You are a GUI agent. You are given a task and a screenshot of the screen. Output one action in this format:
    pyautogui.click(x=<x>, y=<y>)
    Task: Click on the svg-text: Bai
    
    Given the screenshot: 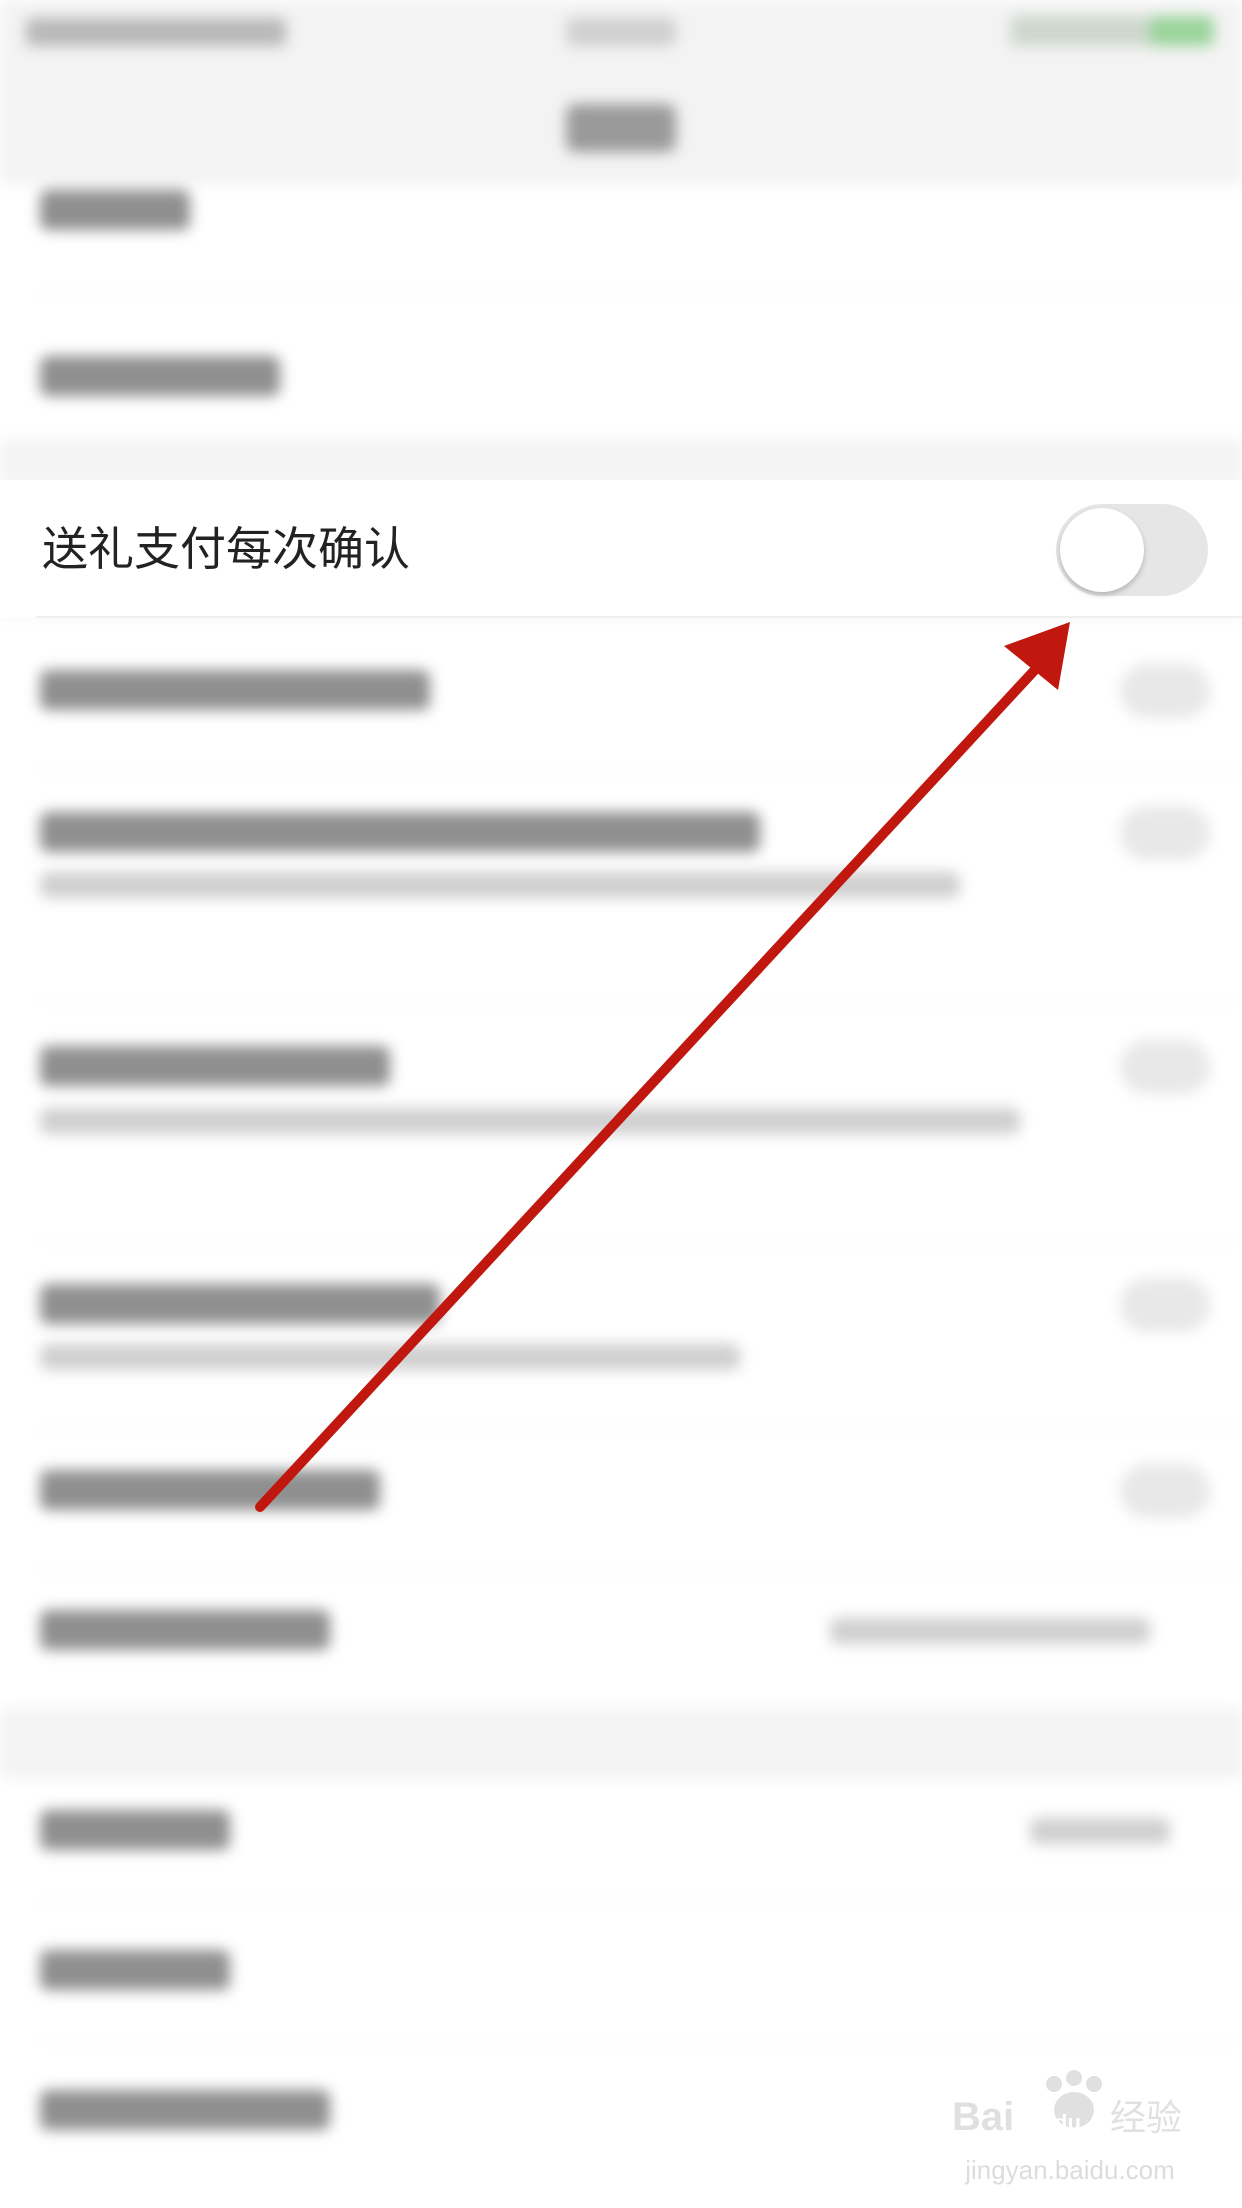 What is the action you would take?
    pyautogui.click(x=983, y=2117)
    